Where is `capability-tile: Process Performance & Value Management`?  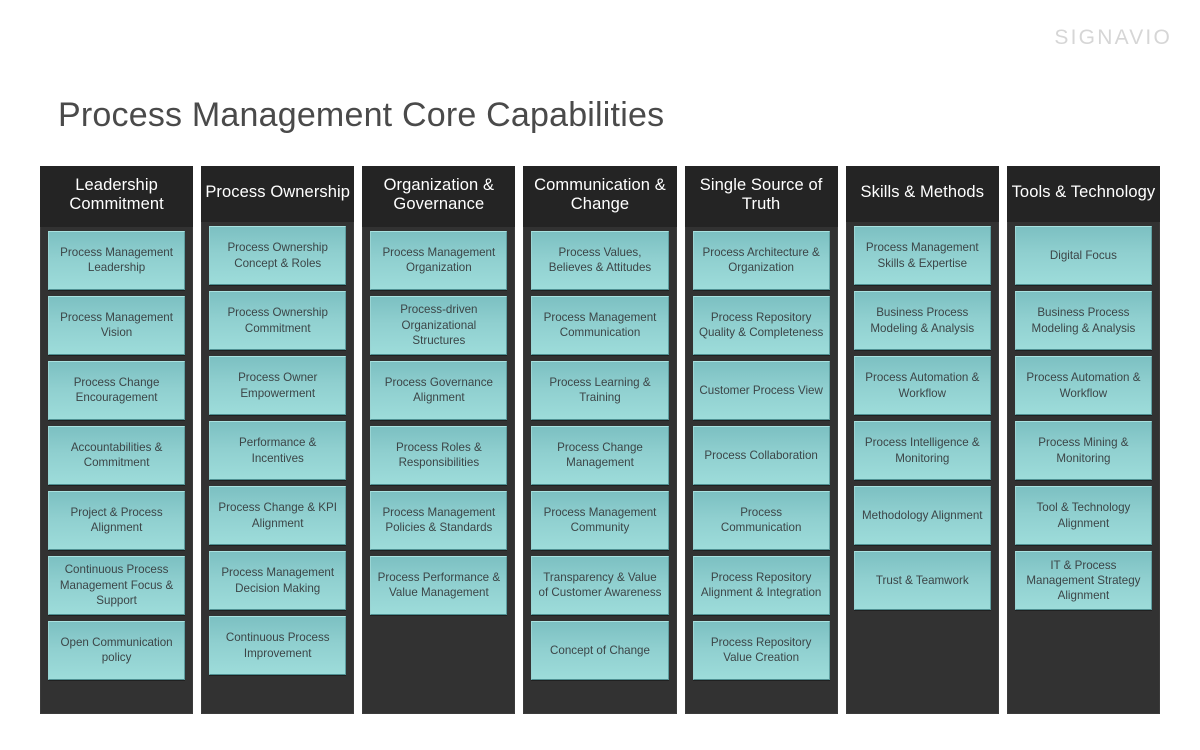
capability-tile: Process Performance & Value Management is located at coordinates (439, 585).